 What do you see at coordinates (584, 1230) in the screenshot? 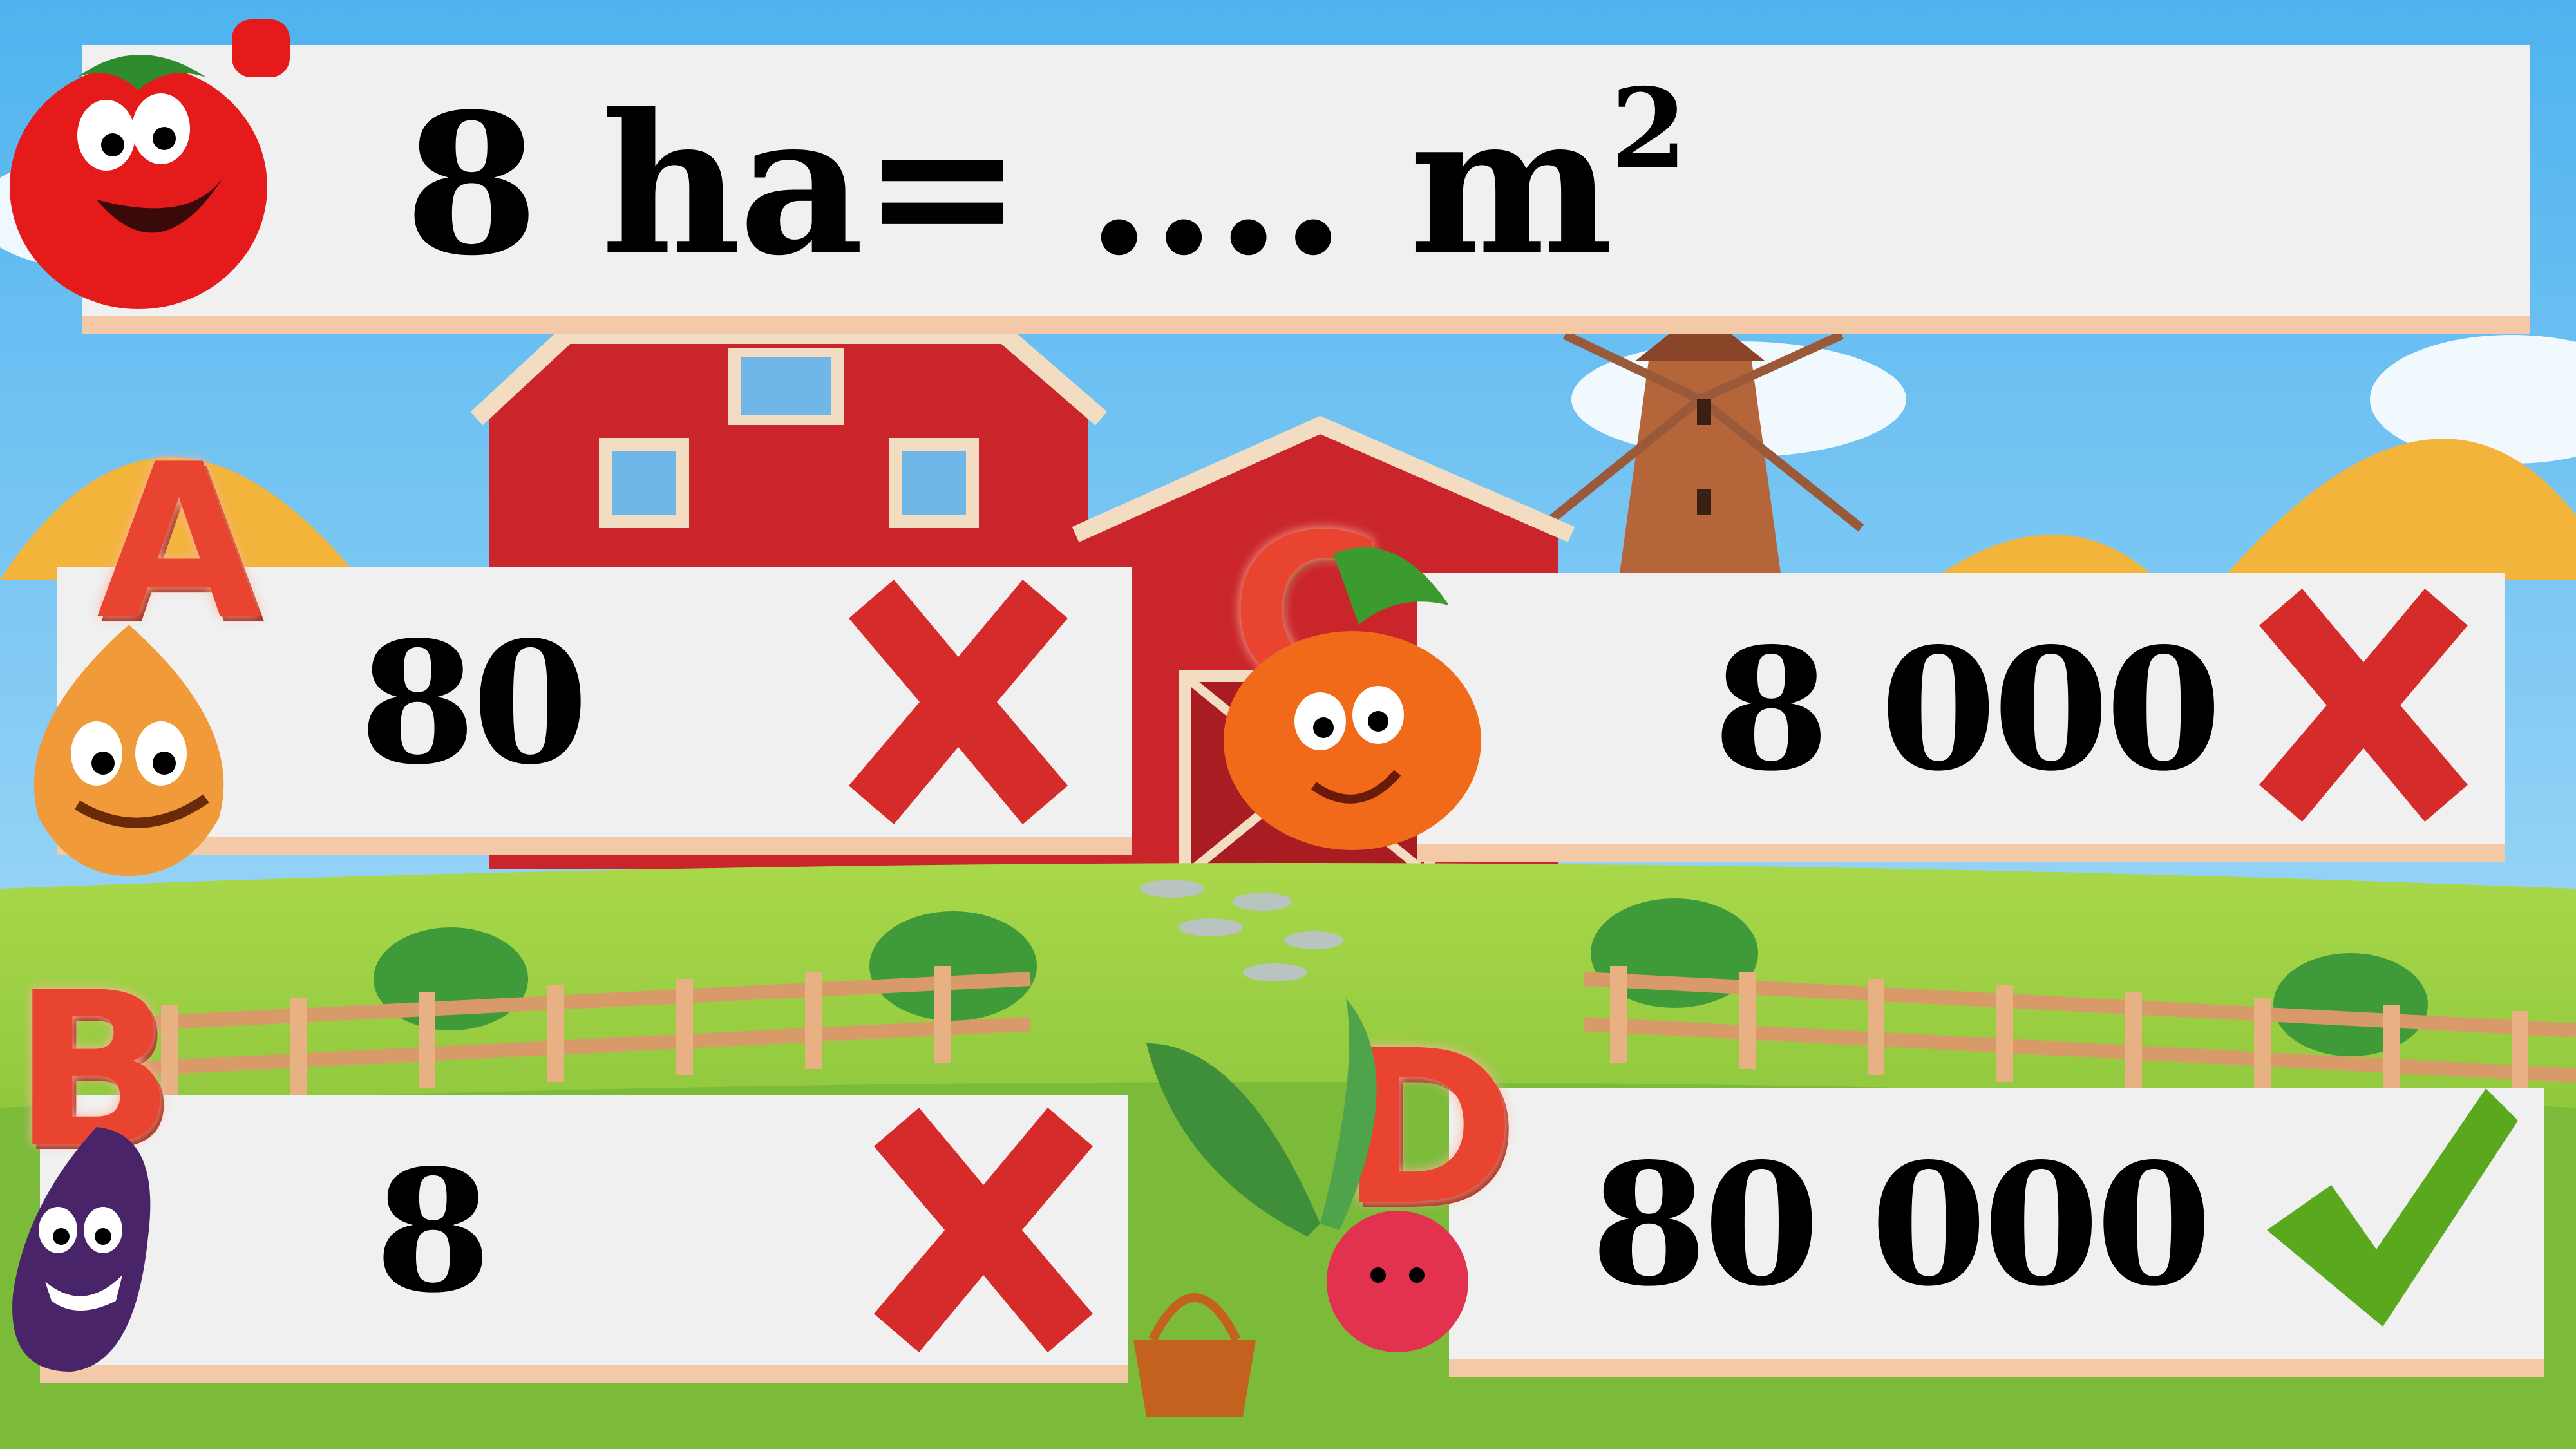
I see `answer-b-option: 8` at bounding box center [584, 1230].